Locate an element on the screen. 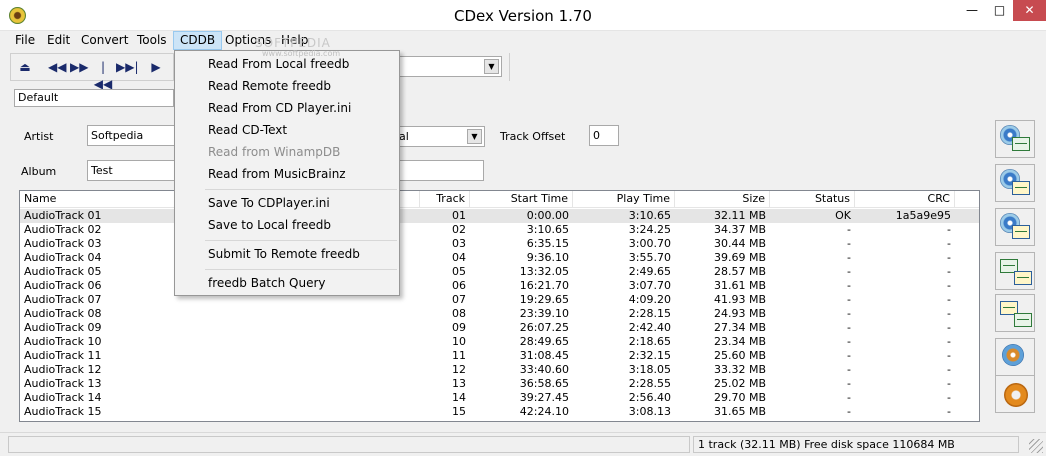 The width and height of the screenshot is (1046, 456). column-track: Track is located at coordinates (445, 199).